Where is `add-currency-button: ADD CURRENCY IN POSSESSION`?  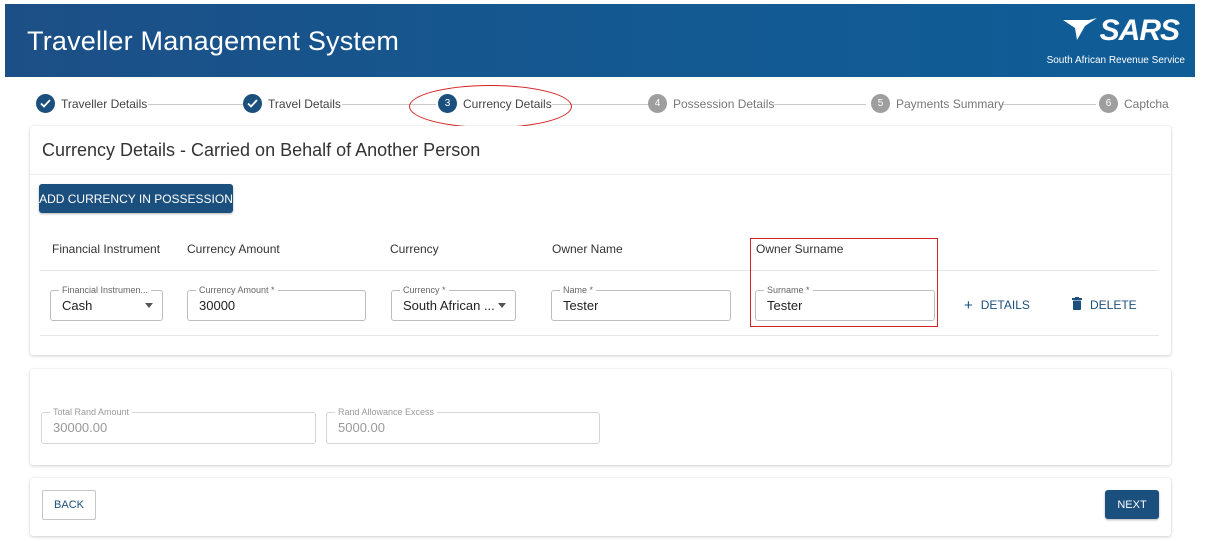 add-currency-button: ADD CURRENCY IN POSSESSION is located at coordinates (136, 198).